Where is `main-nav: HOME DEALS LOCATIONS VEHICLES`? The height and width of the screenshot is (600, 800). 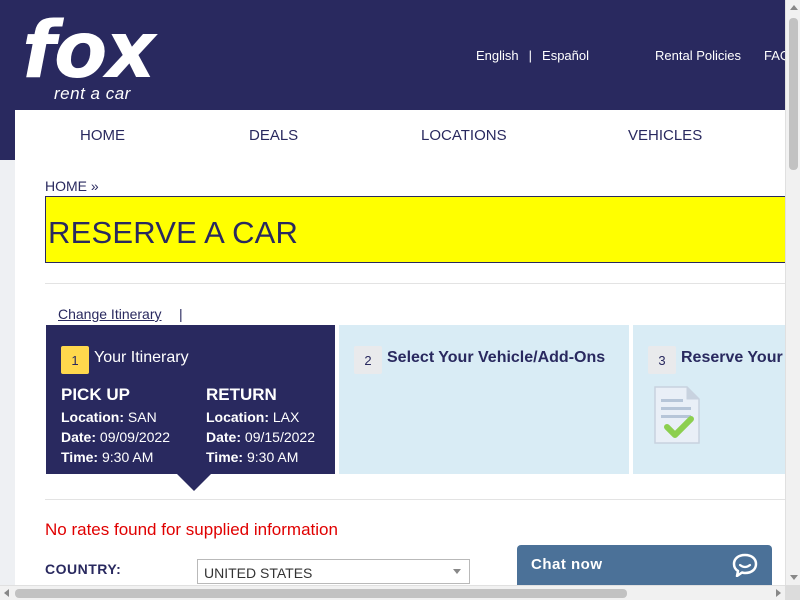
main-nav: HOME DEALS LOCATIONS VEHICLES is located at coordinates (400, 136).